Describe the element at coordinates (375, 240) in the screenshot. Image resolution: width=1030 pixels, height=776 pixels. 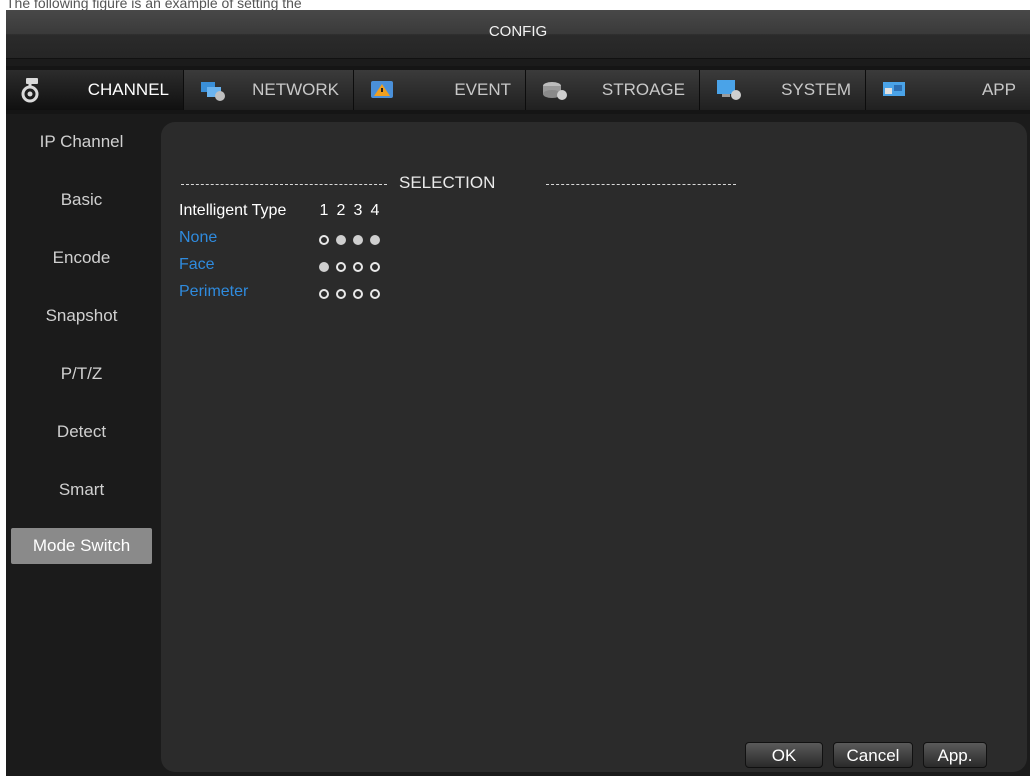
I see `radio-none-ch4` at that location.